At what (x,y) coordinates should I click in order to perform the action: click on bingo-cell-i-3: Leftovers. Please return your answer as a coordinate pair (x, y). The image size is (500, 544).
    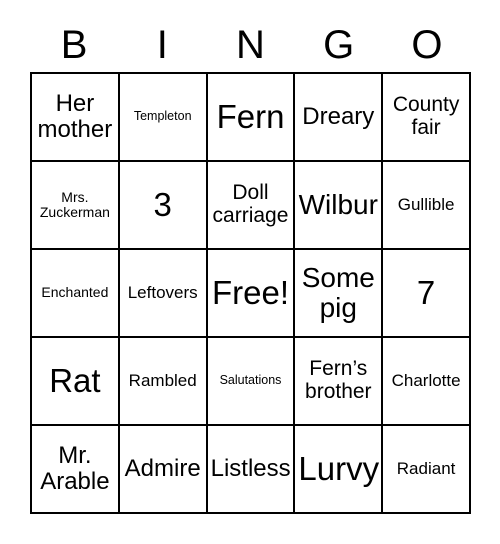
    Looking at the image, I should click on (163, 294).